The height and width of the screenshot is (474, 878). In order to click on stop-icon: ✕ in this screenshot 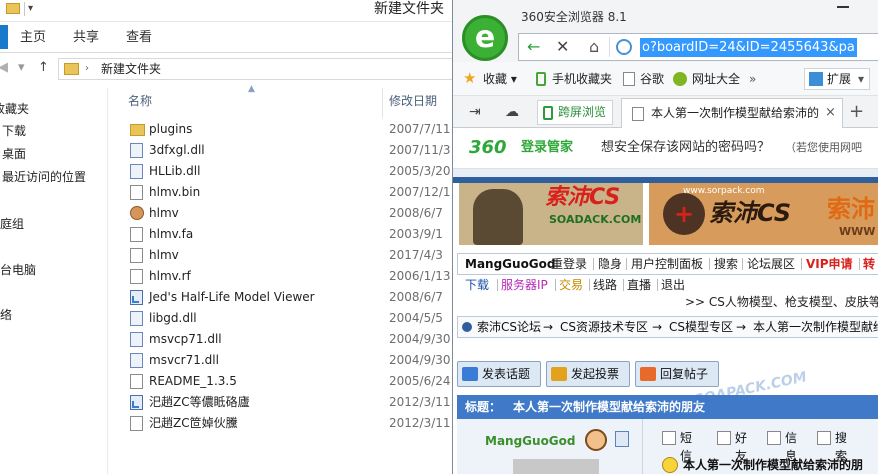, I will do `click(562, 47)`.